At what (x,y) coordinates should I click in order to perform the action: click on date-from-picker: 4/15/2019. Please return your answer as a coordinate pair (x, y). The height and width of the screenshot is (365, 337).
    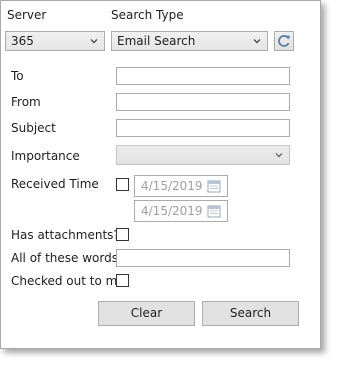
    Looking at the image, I should click on (181, 186).